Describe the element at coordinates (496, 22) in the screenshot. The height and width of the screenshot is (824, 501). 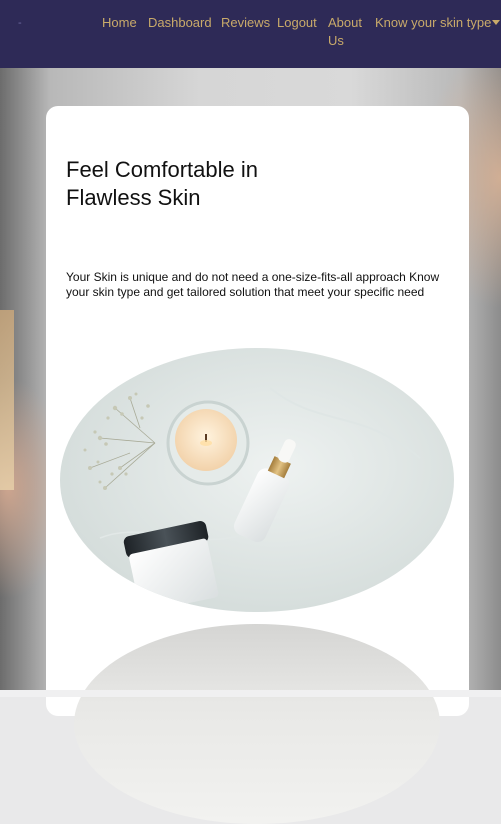
I see `chevron-down-icon` at that location.